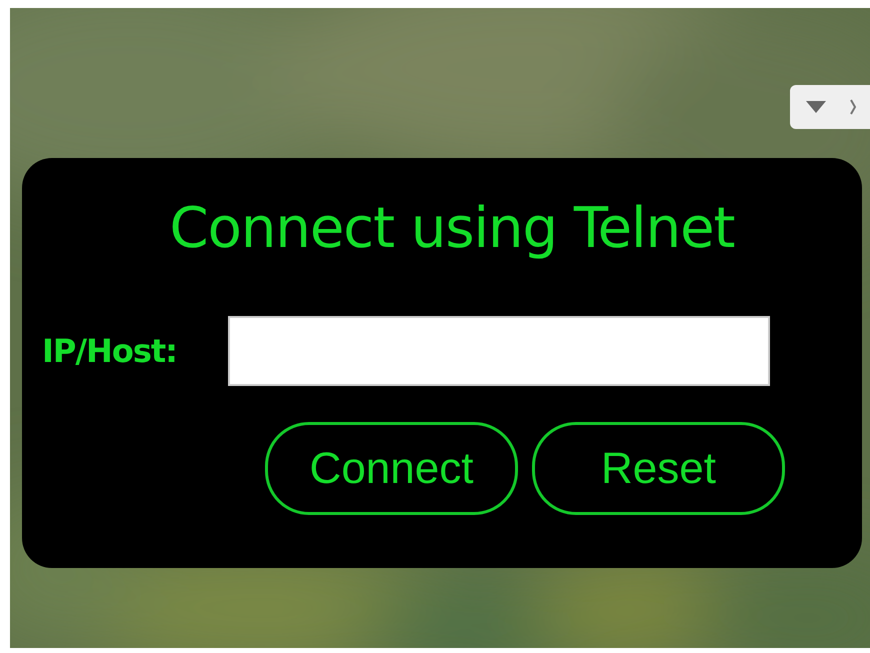  What do you see at coordinates (110, 351) in the screenshot?
I see `field-label: IP/Host:` at bounding box center [110, 351].